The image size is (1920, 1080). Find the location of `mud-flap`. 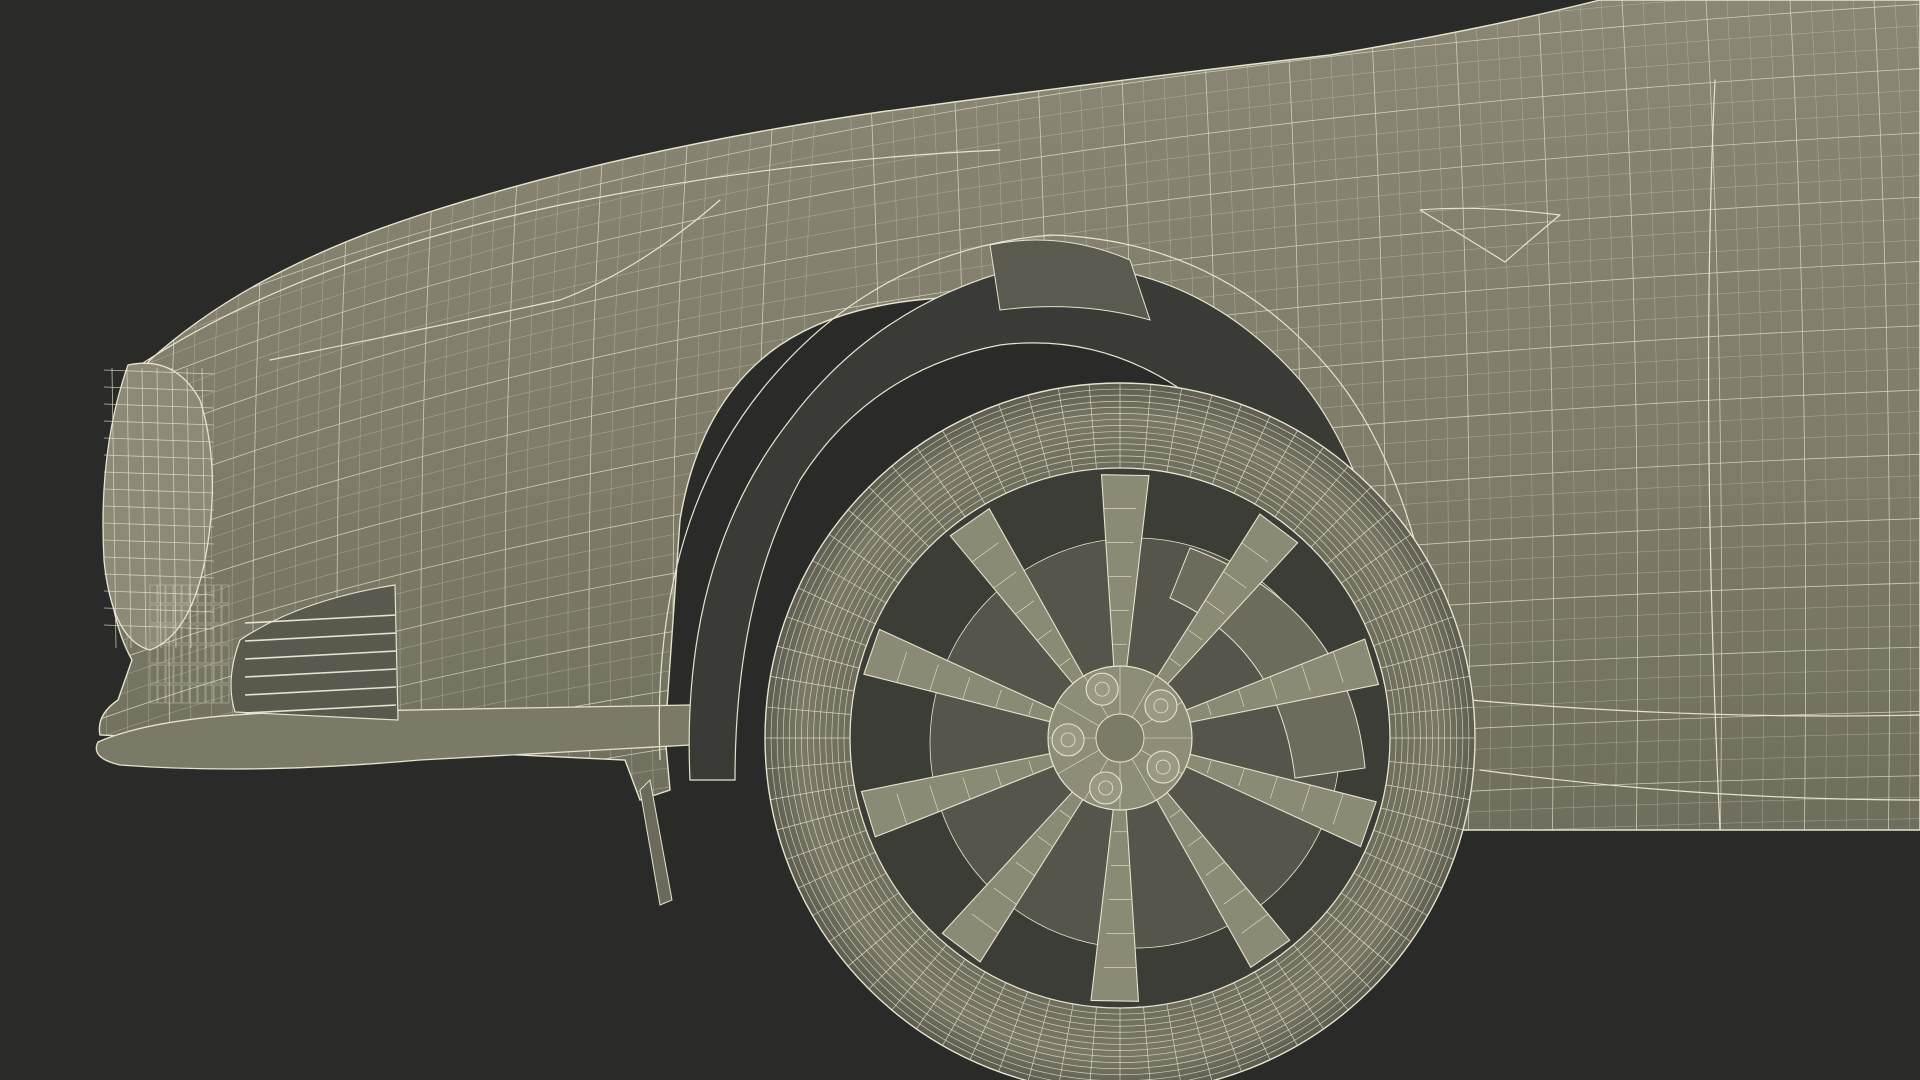

mud-flap is located at coordinates (656, 842).